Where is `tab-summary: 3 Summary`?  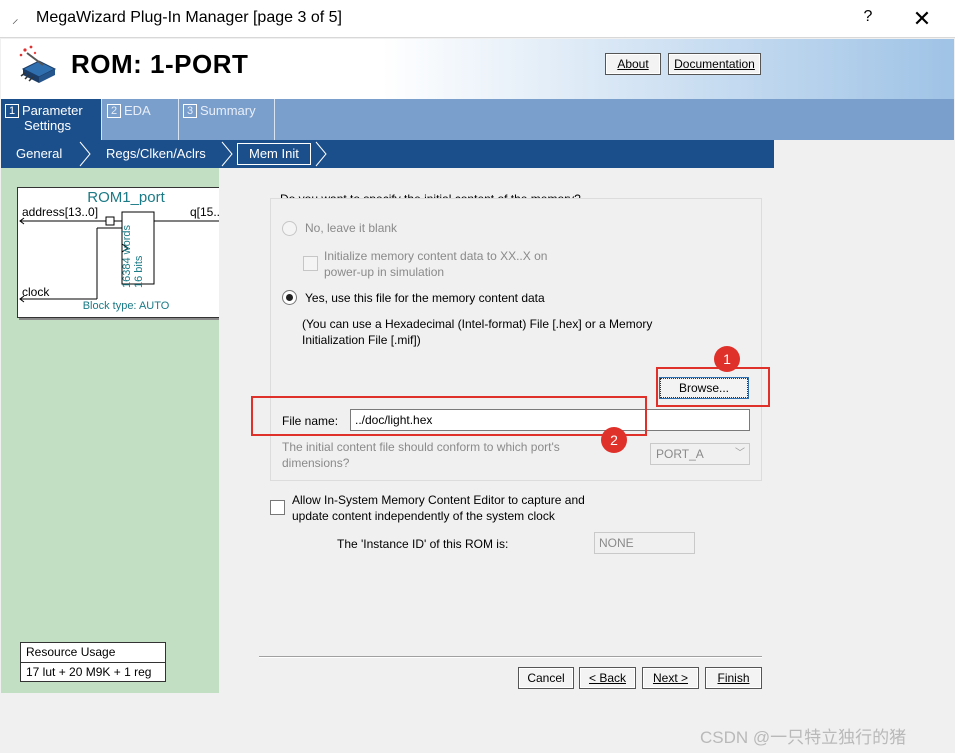 tab-summary: 3 Summary is located at coordinates (227, 119).